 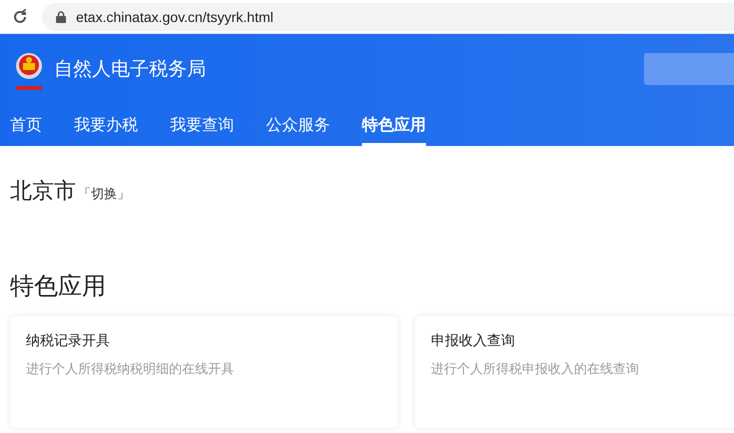 I want to click on switch-link: 「切换」, so click(x=104, y=194).